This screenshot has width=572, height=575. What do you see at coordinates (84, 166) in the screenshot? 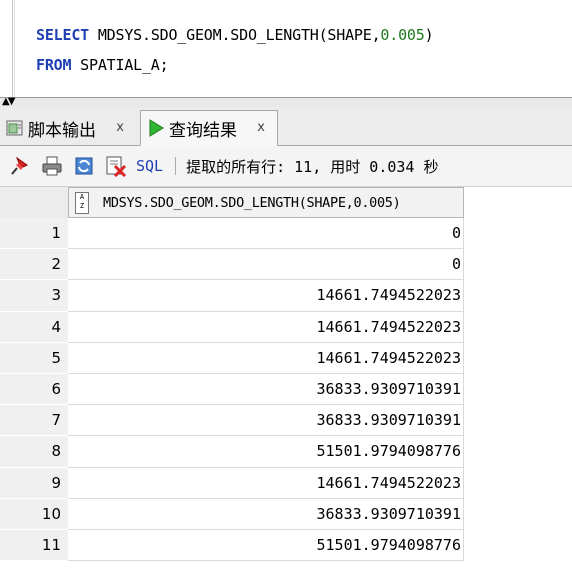
I see `refresh-icon` at bounding box center [84, 166].